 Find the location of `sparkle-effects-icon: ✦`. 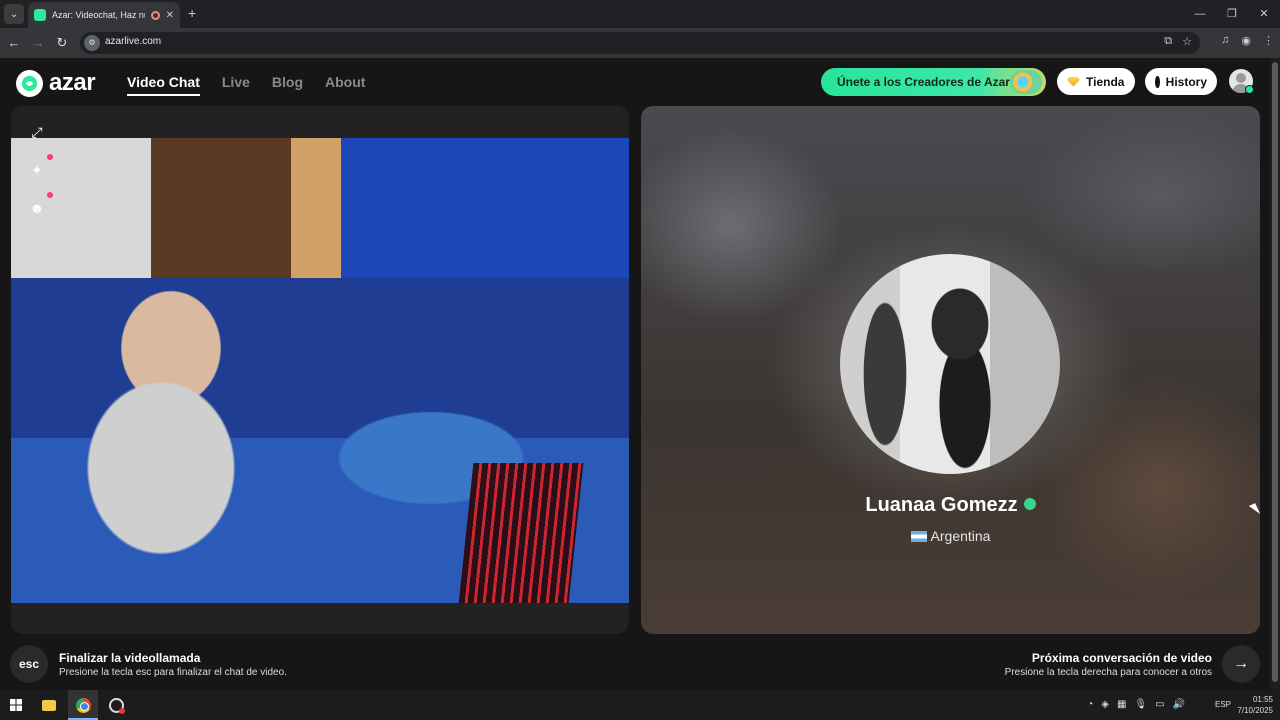

sparkle-effects-icon: ✦ is located at coordinates (40, 167).